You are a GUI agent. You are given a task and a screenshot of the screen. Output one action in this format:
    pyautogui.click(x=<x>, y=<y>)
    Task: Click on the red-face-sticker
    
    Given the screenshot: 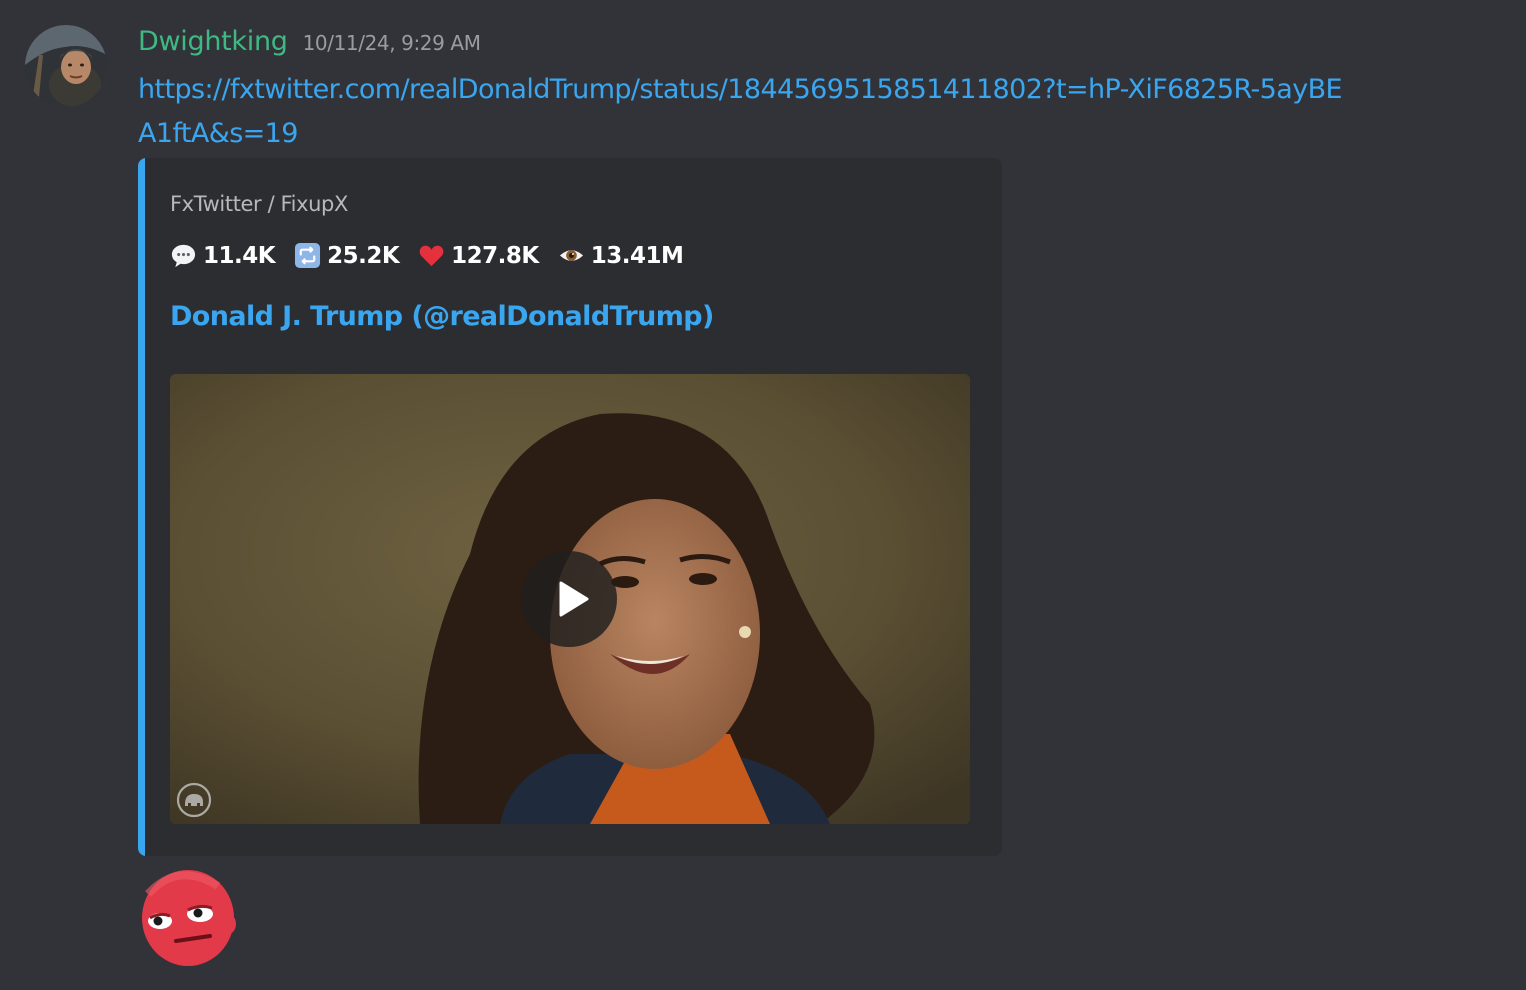 What is the action you would take?
    pyautogui.click(x=188, y=916)
    